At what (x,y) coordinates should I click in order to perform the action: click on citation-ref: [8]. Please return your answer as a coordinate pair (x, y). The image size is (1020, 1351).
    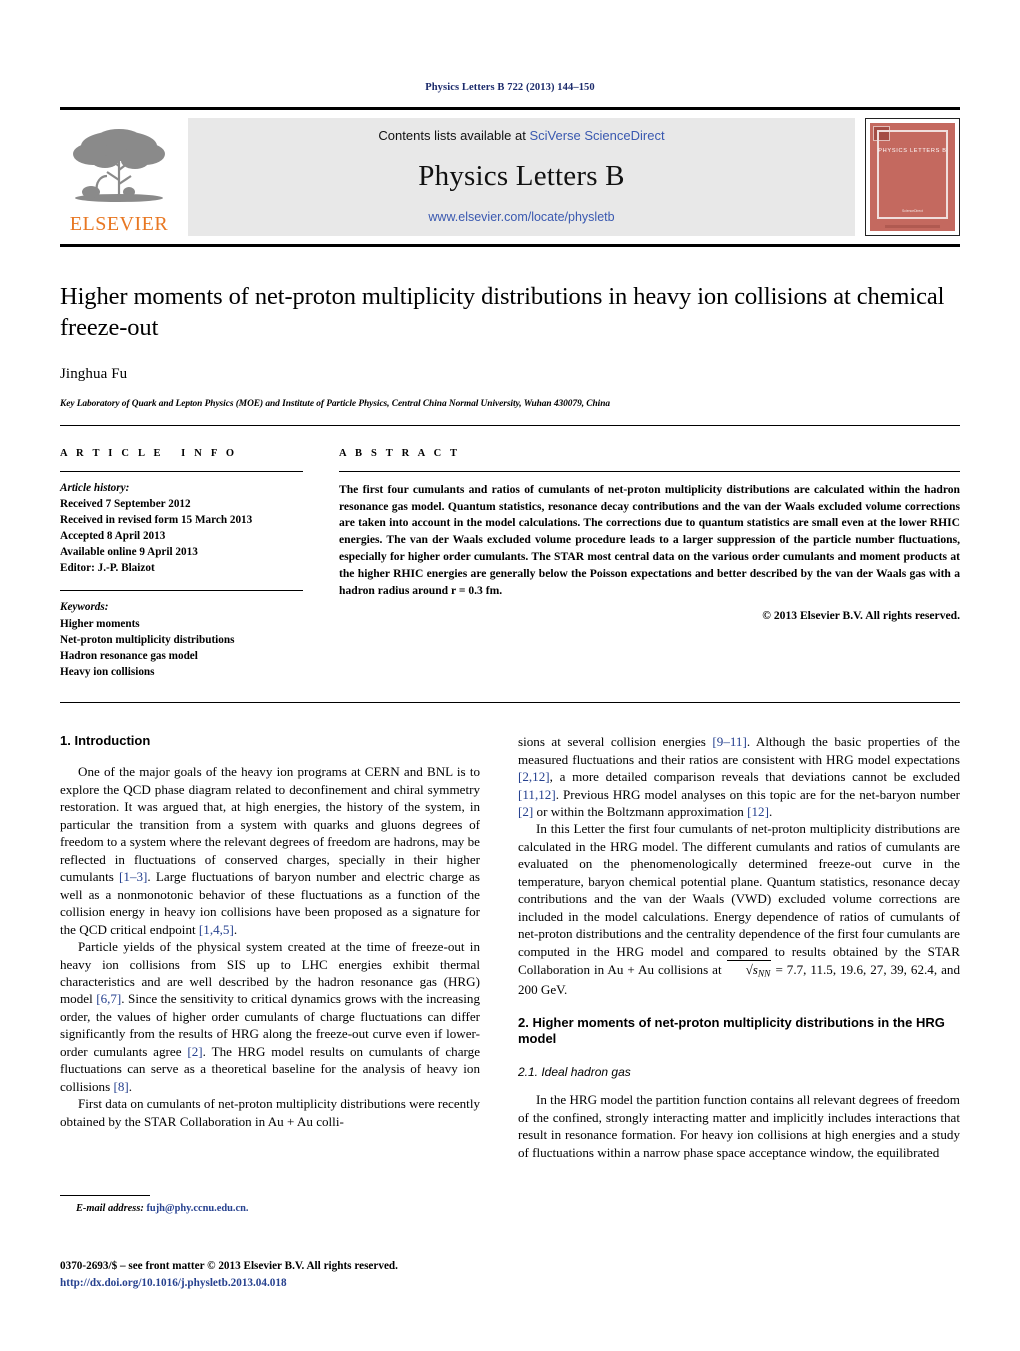
    Looking at the image, I should click on (120, 1086).